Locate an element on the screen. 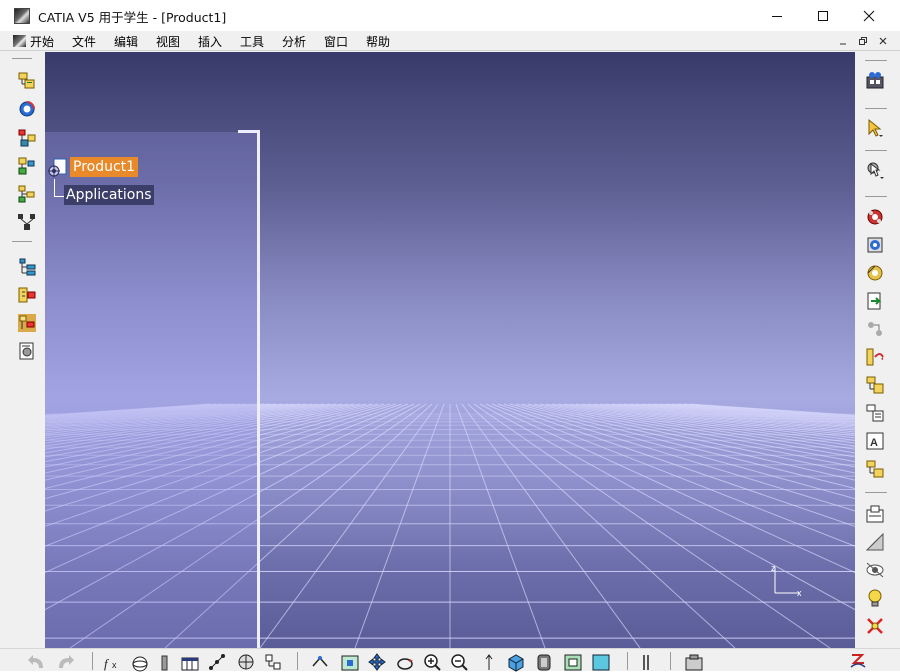  tree-connector is located at coordinates (59, 188).